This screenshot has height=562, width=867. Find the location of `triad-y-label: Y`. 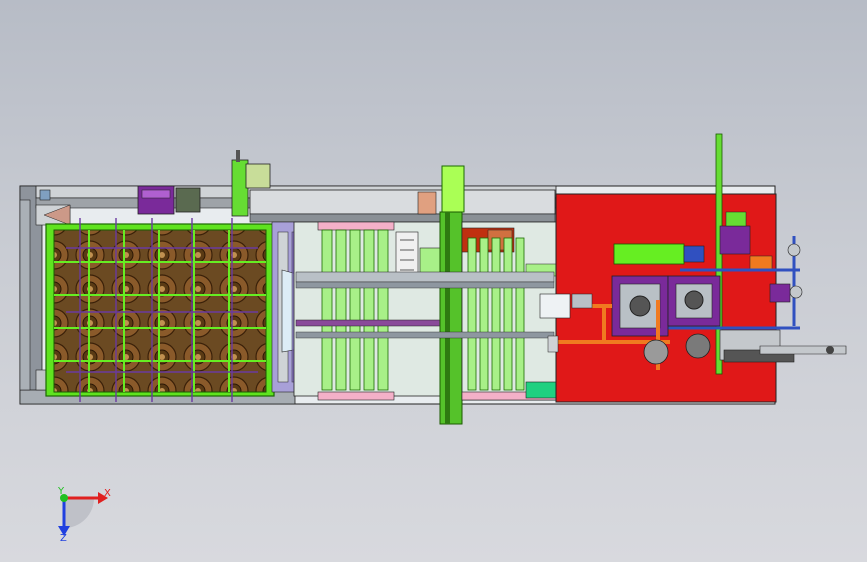

triad-y-label: Y is located at coordinates (61, 491).